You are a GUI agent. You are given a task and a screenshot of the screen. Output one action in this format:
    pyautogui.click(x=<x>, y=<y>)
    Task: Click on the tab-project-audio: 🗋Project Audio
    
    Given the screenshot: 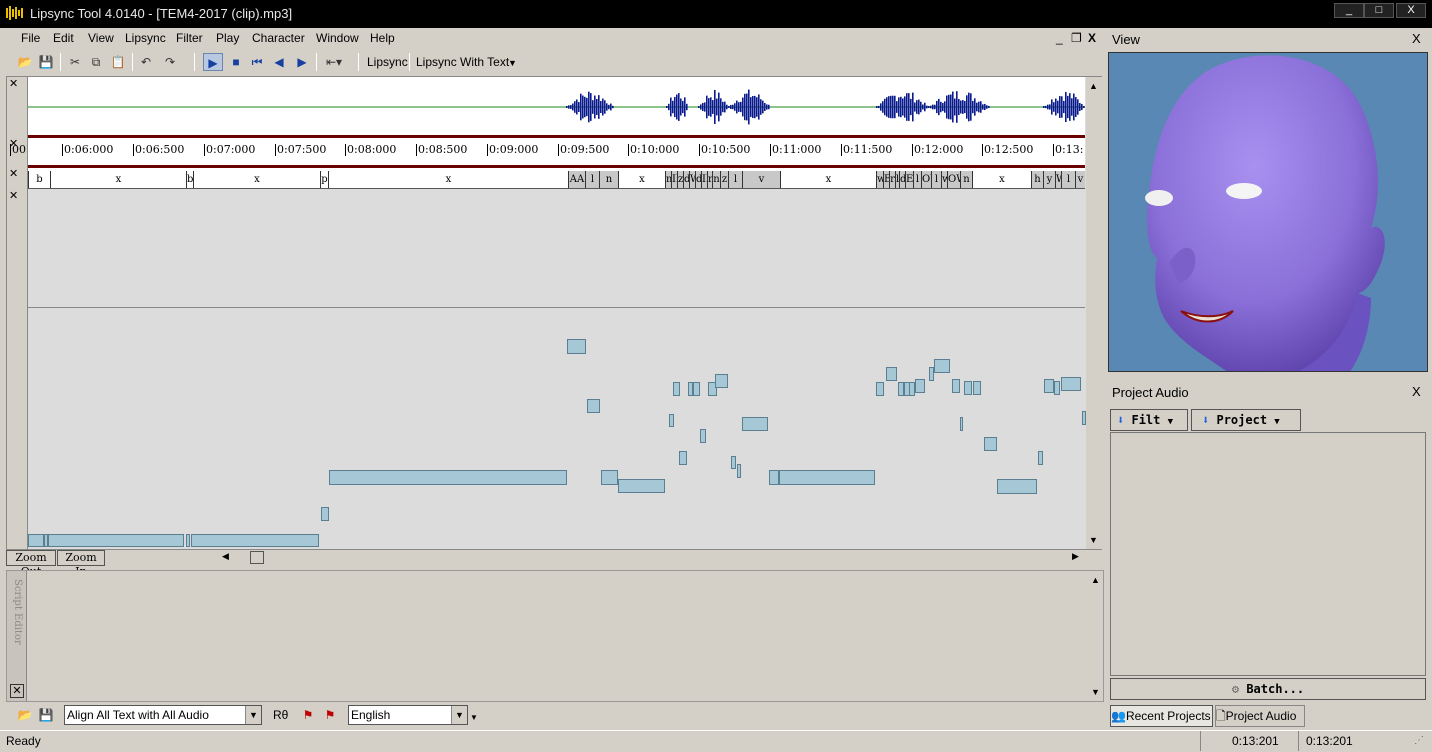 What is the action you would take?
    pyautogui.click(x=1260, y=716)
    